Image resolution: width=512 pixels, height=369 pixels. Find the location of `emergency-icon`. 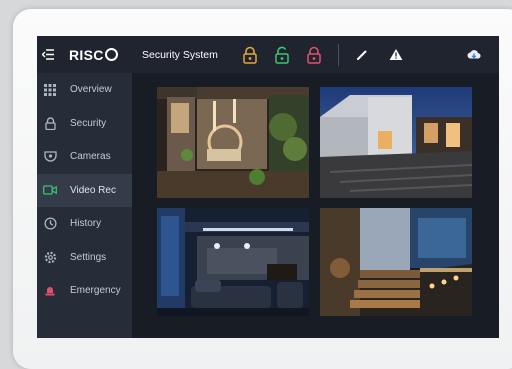

emergency-icon is located at coordinates (50, 291).